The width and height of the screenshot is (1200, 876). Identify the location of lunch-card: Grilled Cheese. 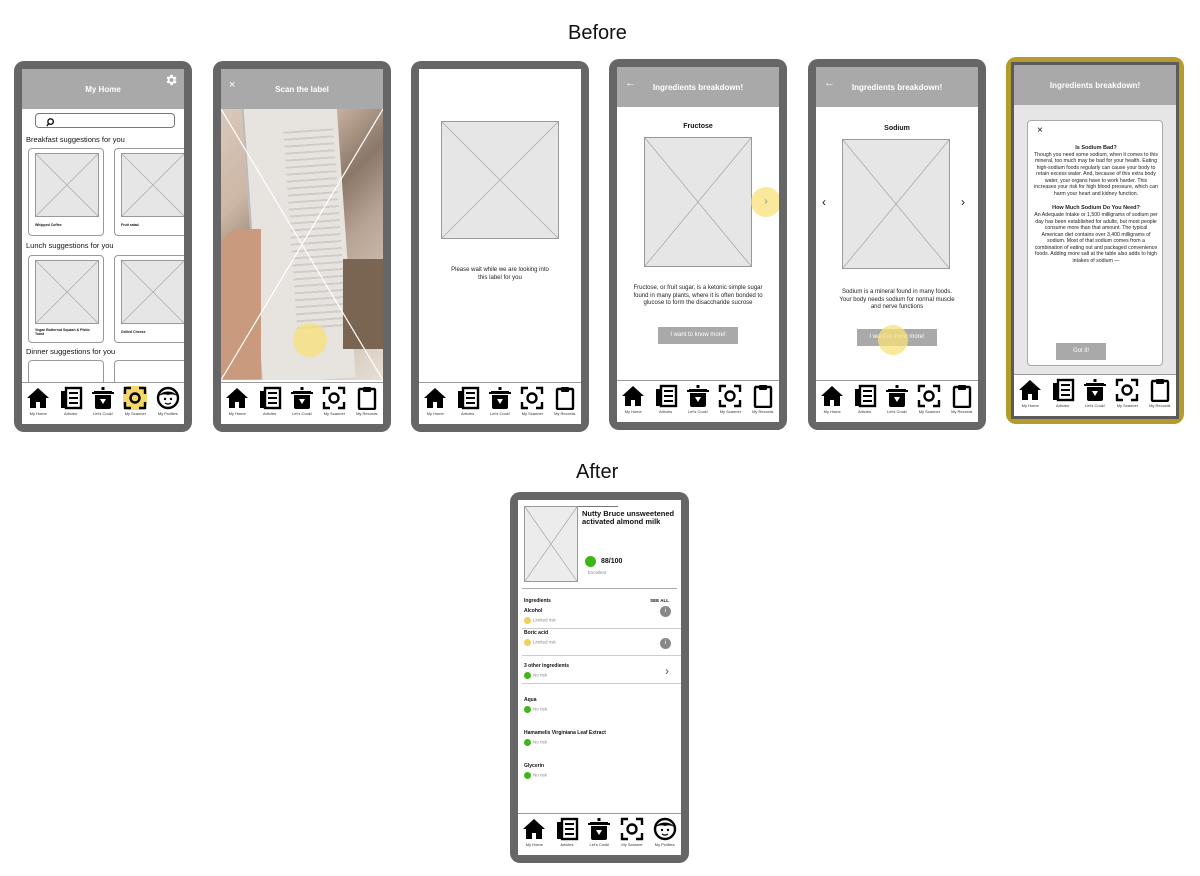
(149, 299).